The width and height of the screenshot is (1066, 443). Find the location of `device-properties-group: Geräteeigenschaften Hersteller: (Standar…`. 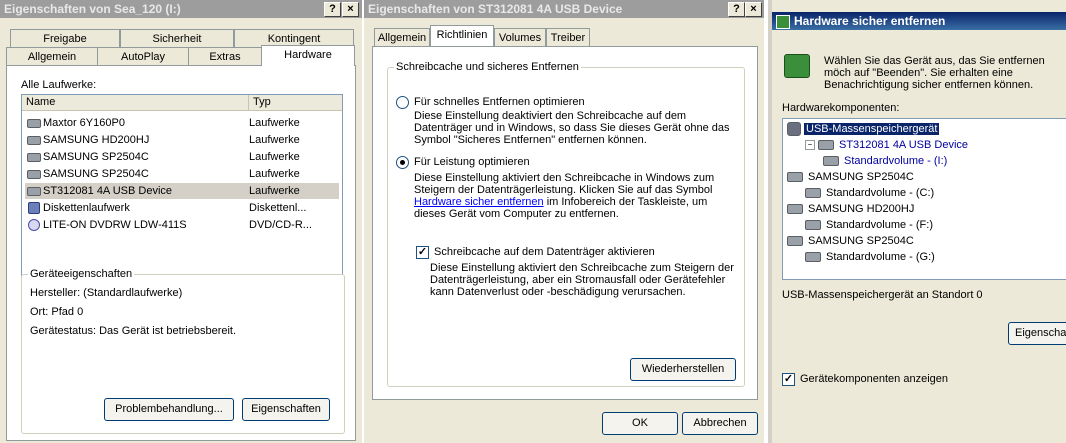

device-properties-group: Geräteeigenschaften Hersteller: (Standar… is located at coordinates (183, 351).